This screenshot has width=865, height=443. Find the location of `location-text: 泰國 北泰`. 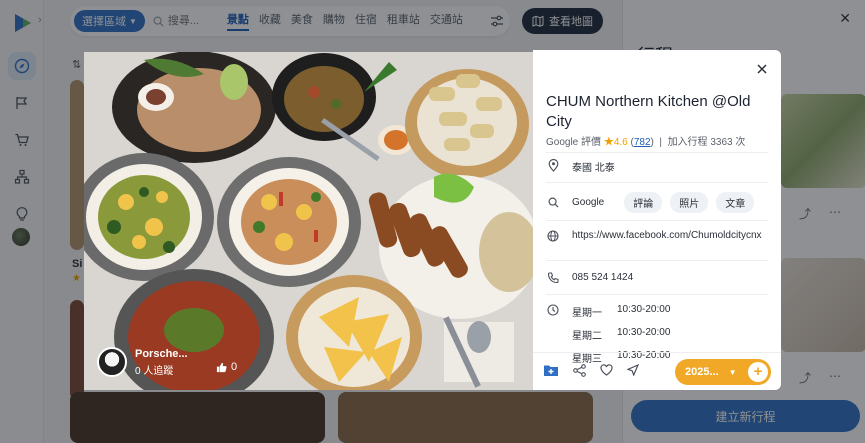

location-text: 泰國 北泰 is located at coordinates (593, 168).